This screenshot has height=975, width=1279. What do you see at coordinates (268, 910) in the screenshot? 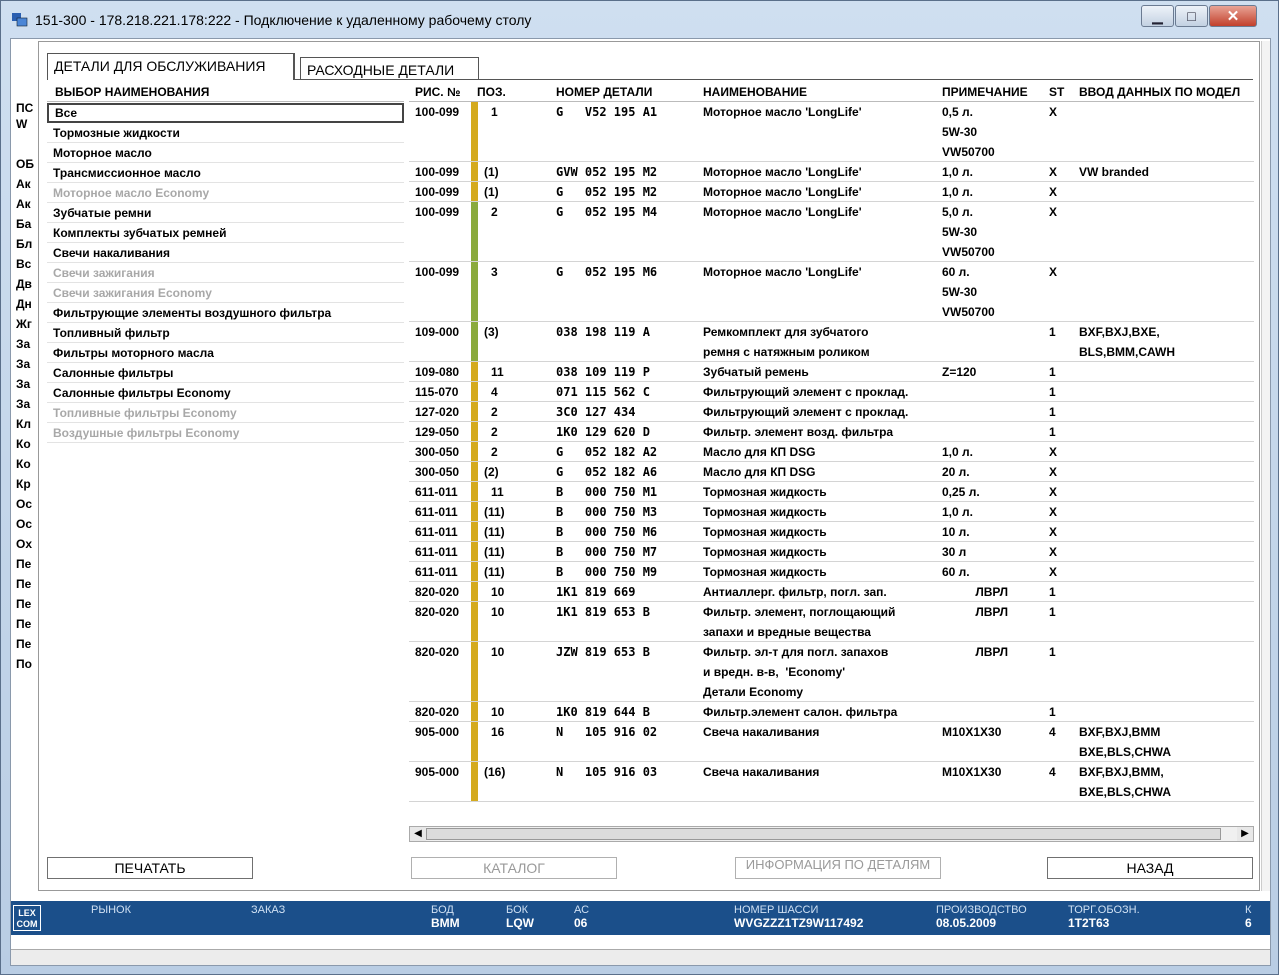
I see `status-label: ЗАКАЗ` at bounding box center [268, 910].